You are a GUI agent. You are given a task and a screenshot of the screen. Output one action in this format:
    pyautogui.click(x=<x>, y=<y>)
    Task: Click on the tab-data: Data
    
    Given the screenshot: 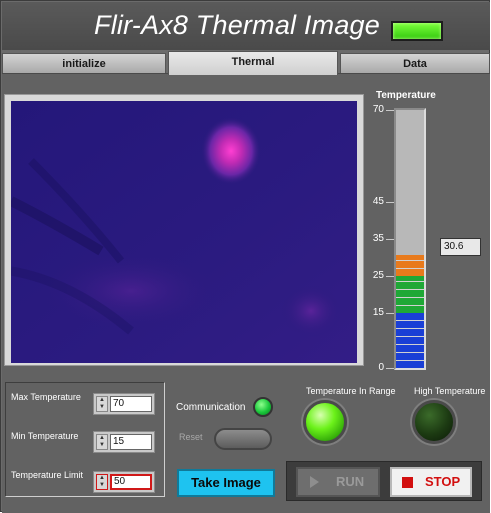 What is the action you would take?
    pyautogui.click(x=415, y=63)
    